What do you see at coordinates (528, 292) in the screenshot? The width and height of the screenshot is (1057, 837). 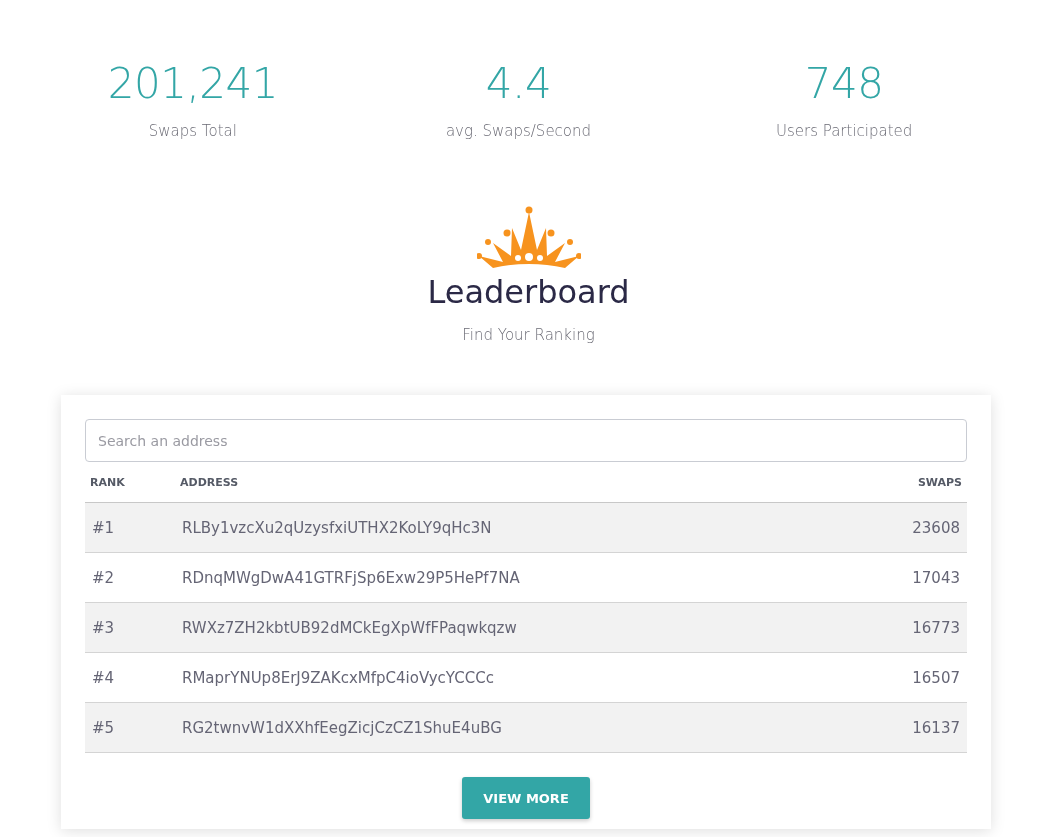 I see `leaderboard-title: Leaderboard` at bounding box center [528, 292].